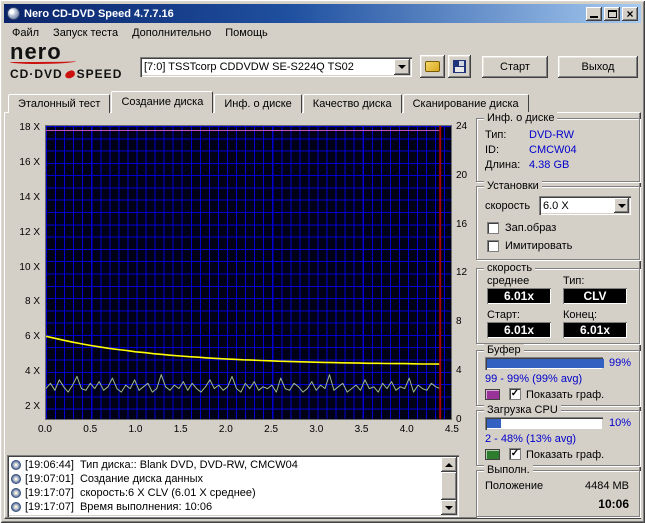 This screenshot has height=523, width=645. Describe the element at coordinates (180, 429) in the screenshot. I see `x-axis-label-3: 1.5` at that location.